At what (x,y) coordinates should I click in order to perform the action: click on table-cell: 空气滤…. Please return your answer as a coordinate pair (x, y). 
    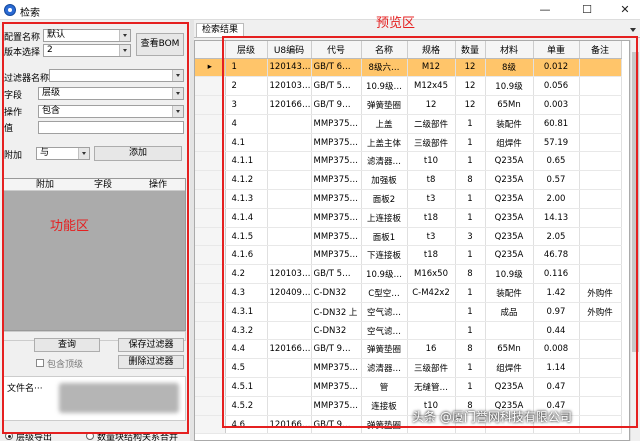
    Looking at the image, I should click on (384, 312).